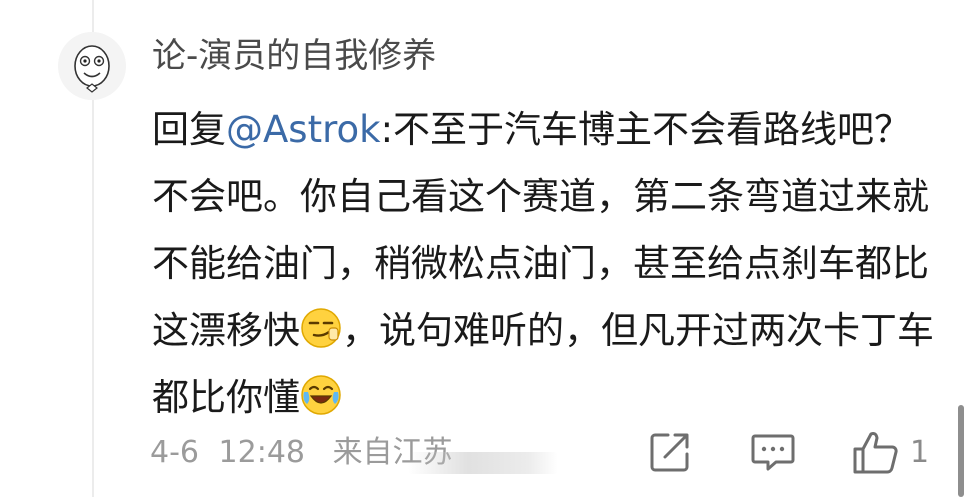 The width and height of the screenshot is (977, 497). What do you see at coordinates (303, 129) in the screenshot?
I see `mention-link: @Astrok` at bounding box center [303, 129].